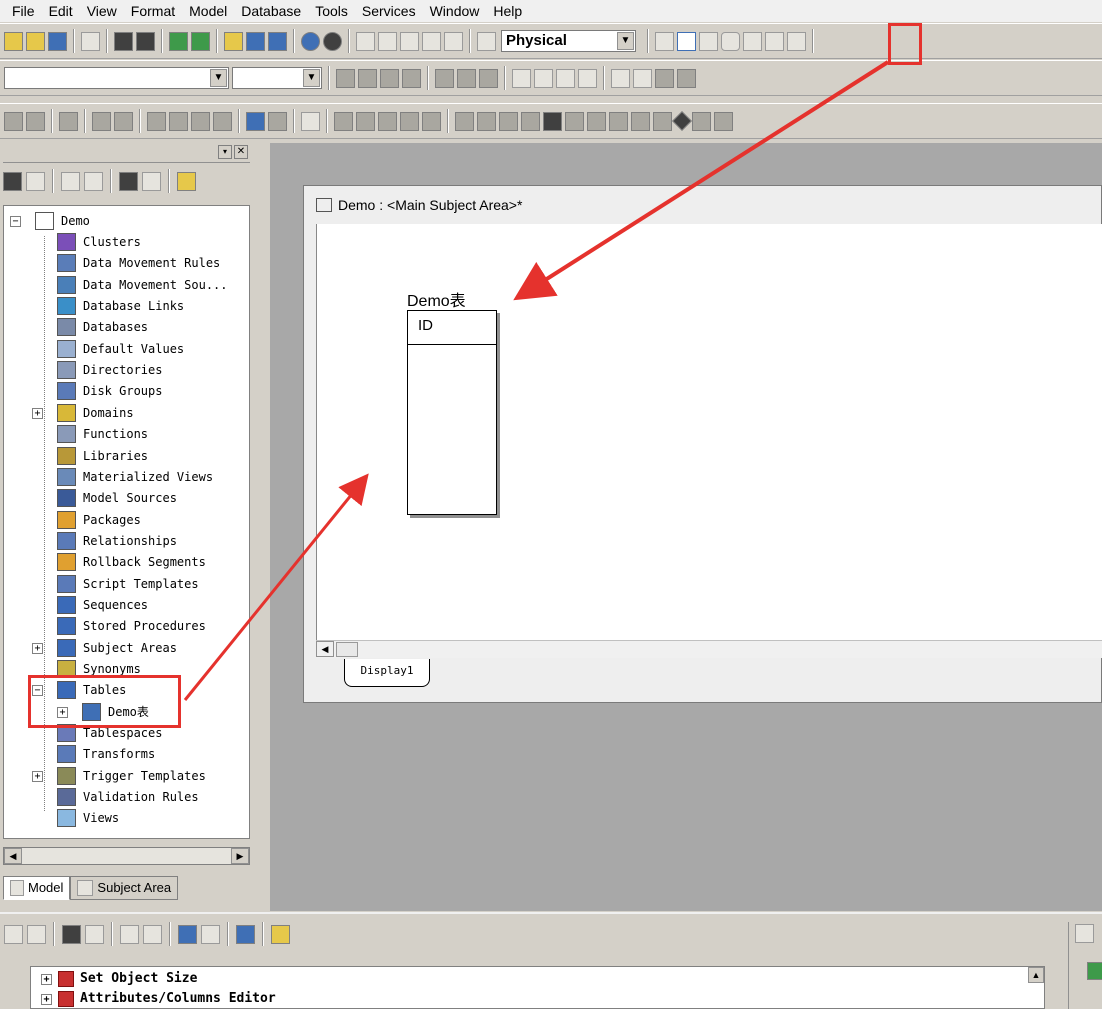  Describe the element at coordinates (431, 41) in the screenshot. I see `zoom-fit-icon` at that location.